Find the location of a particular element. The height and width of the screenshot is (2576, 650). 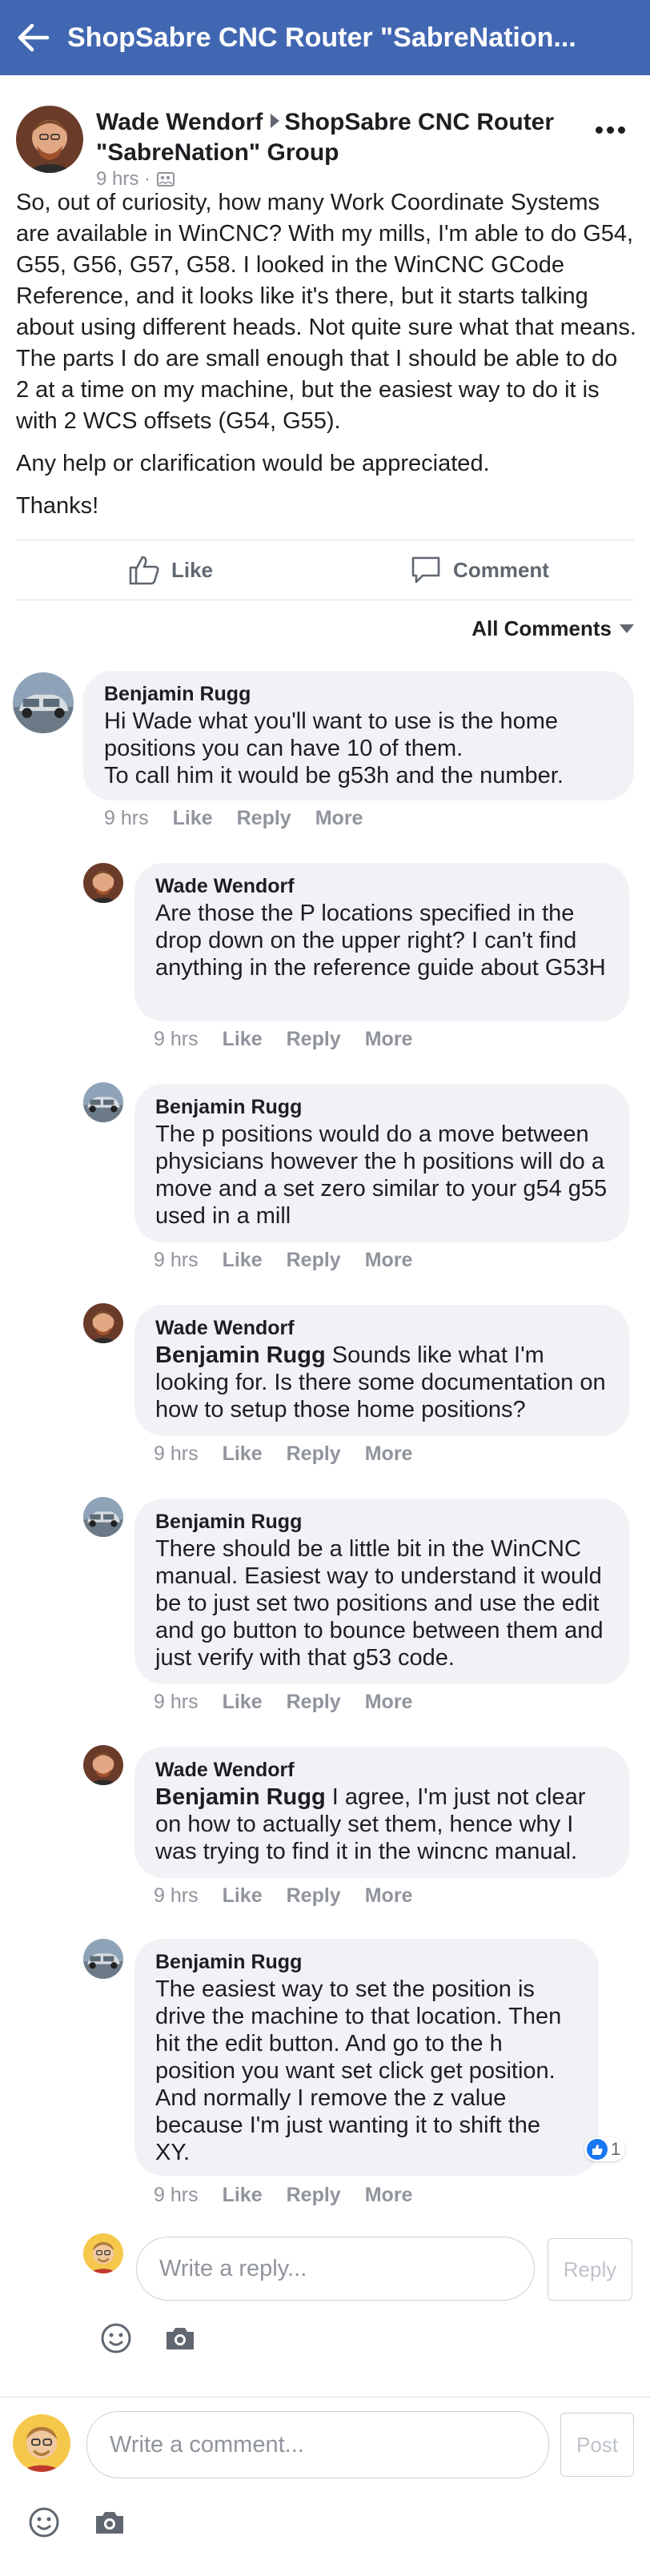

post-actions: Like Comment is located at coordinates (325, 570).